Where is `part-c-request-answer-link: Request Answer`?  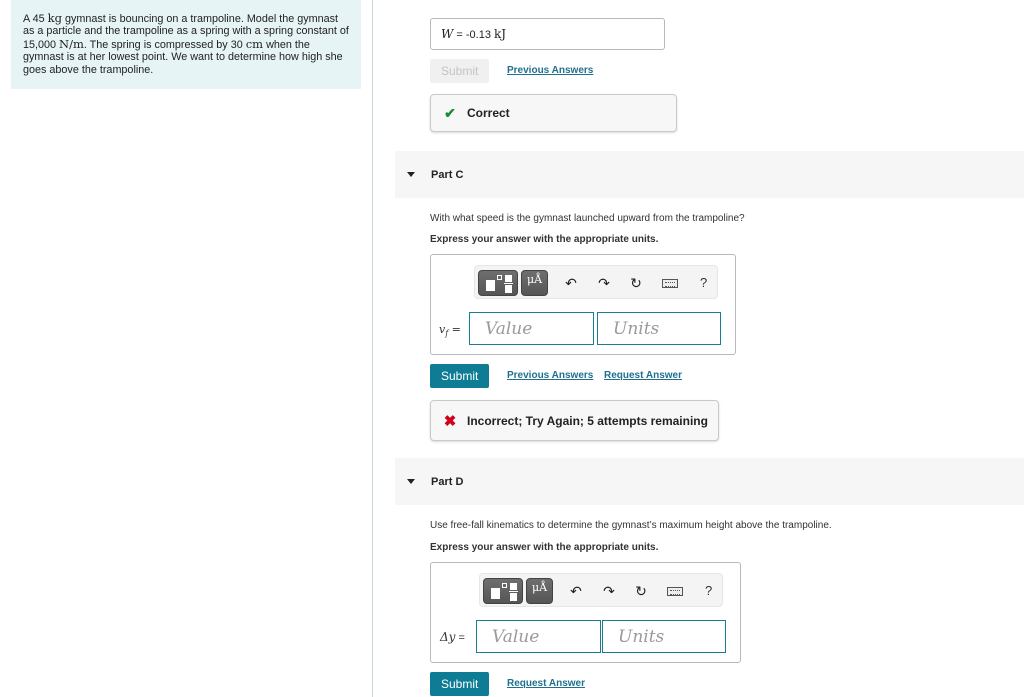 part-c-request-answer-link: Request Answer is located at coordinates (643, 375).